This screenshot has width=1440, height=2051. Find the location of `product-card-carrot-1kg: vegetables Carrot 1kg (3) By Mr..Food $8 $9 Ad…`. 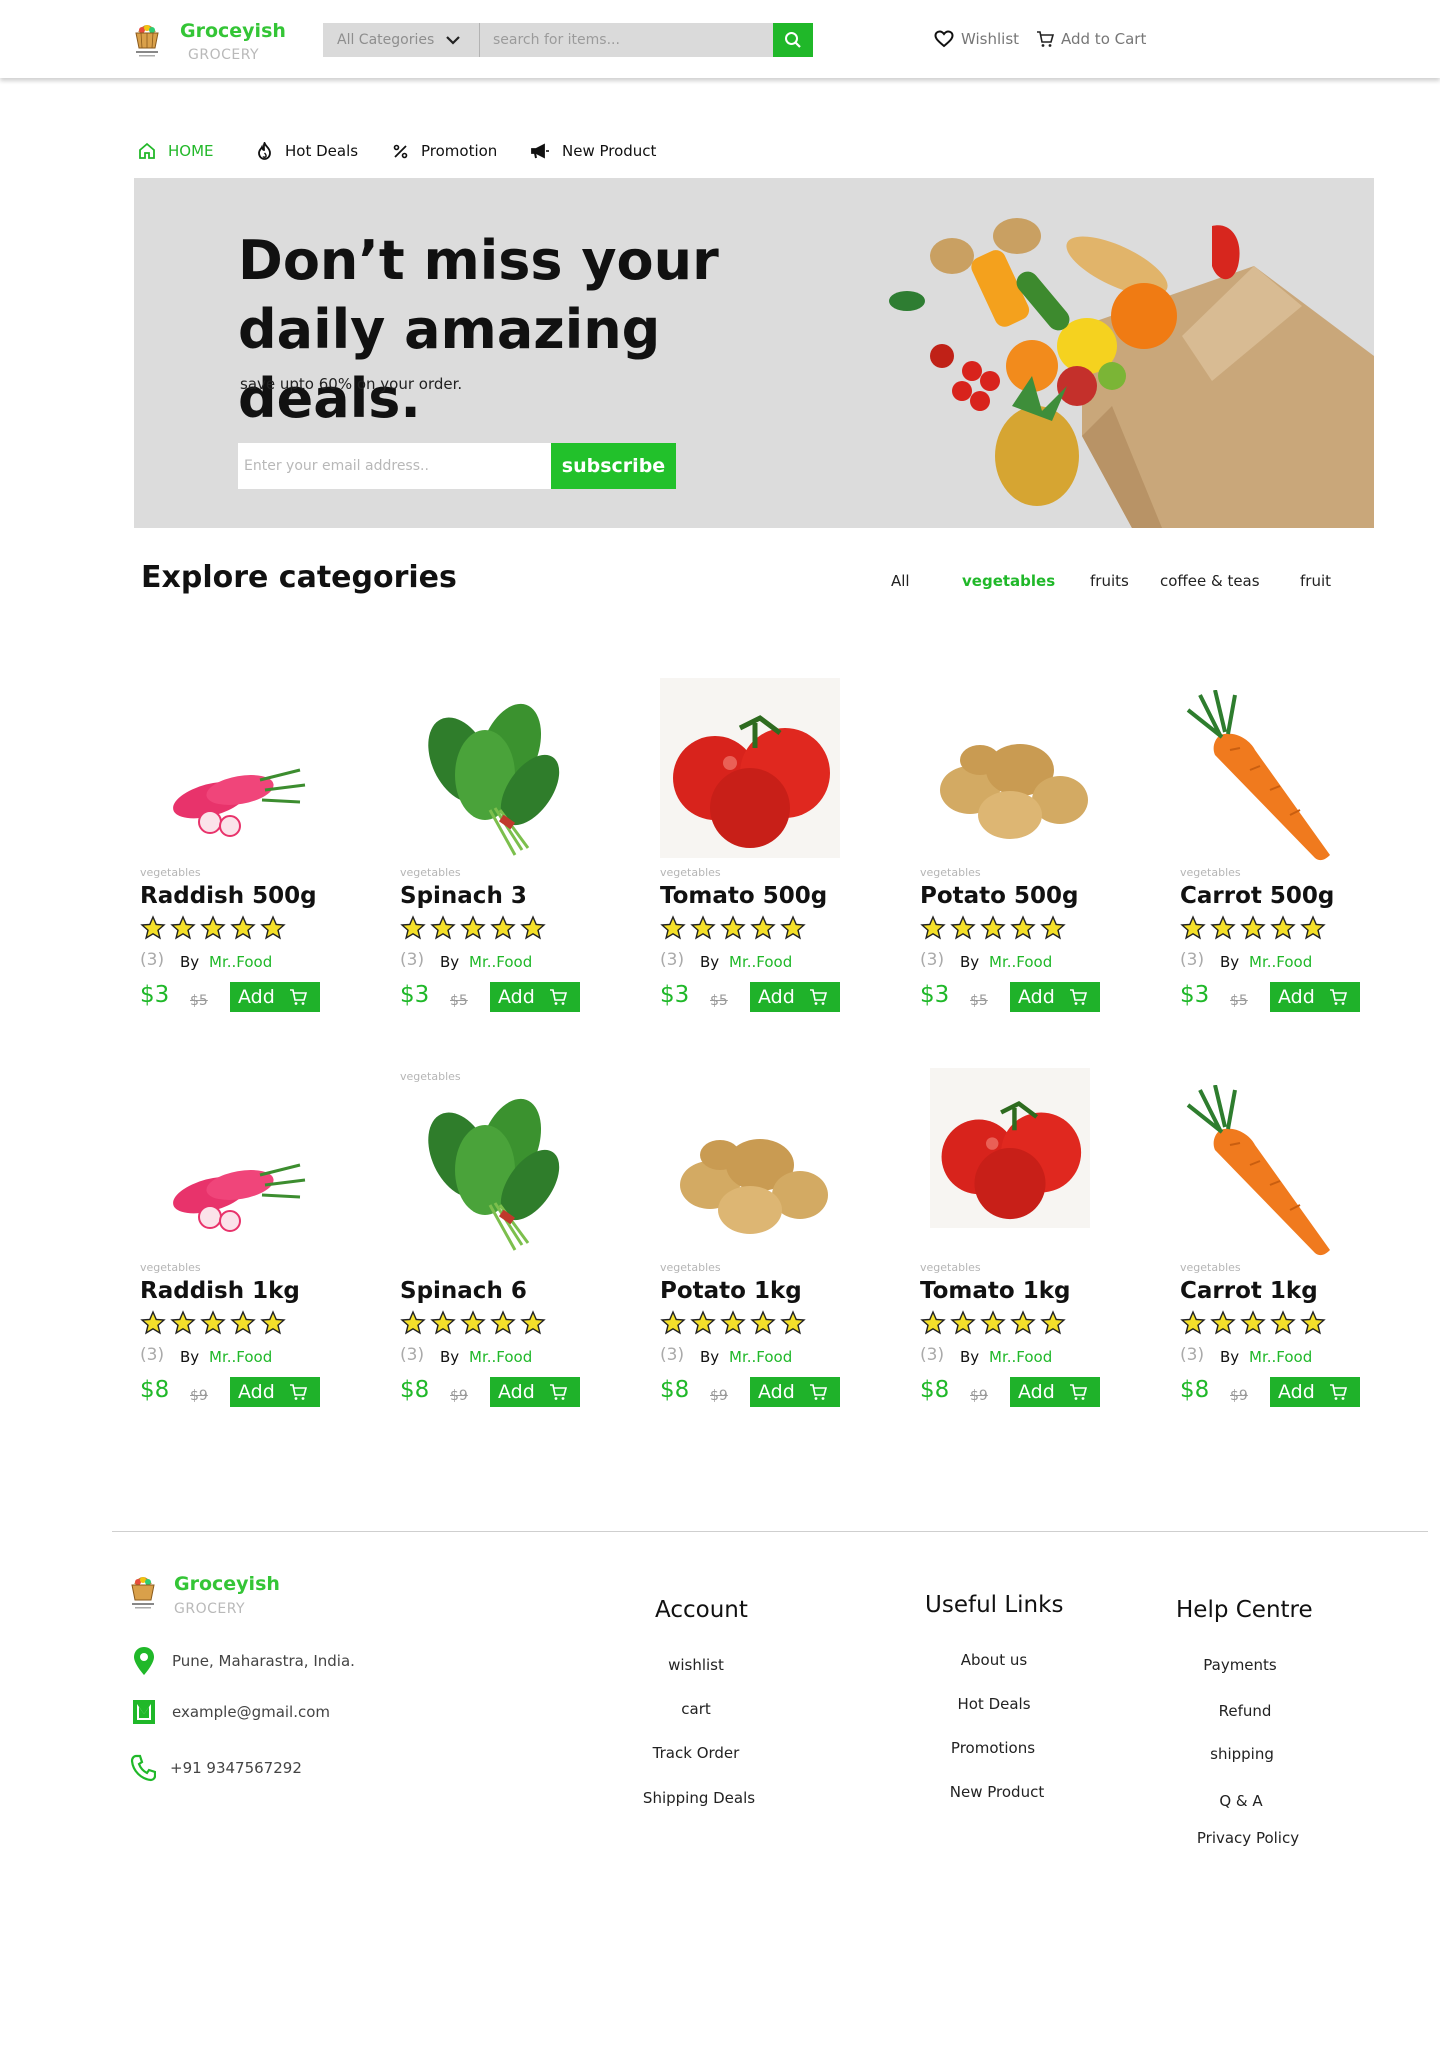

product-card-carrot-1kg: vegetables Carrot 1kg (3) By Mr..Food $8 $9 Ad… is located at coordinates (1280, 1255).